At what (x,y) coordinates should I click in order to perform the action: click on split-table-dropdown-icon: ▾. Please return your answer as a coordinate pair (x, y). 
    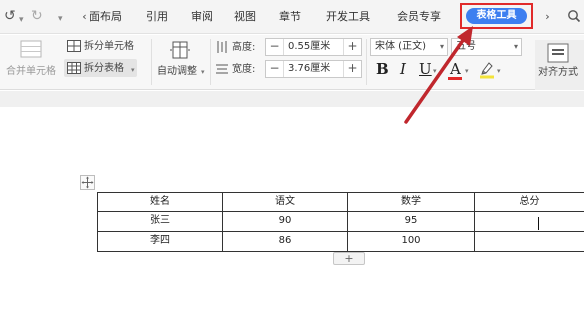
    Looking at the image, I should click on (133, 70).